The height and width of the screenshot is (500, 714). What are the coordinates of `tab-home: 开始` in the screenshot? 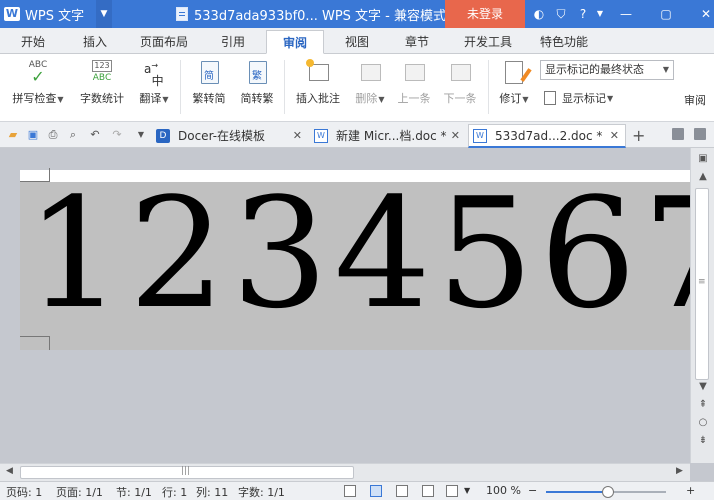 It's located at (33, 42).